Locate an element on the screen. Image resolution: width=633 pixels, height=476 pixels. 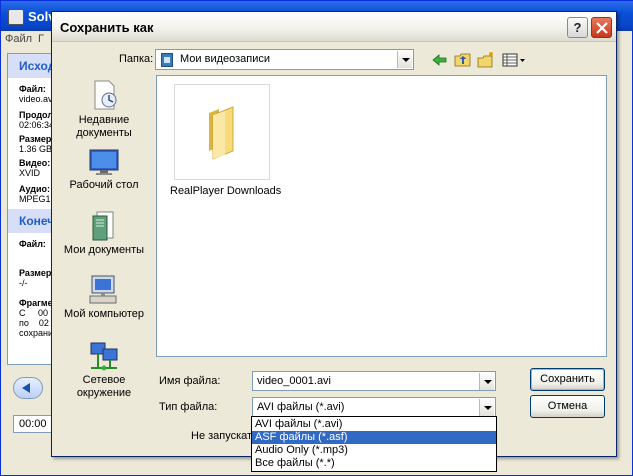
place-recent-documents: Недавние документы is located at coordinates (104, 109).